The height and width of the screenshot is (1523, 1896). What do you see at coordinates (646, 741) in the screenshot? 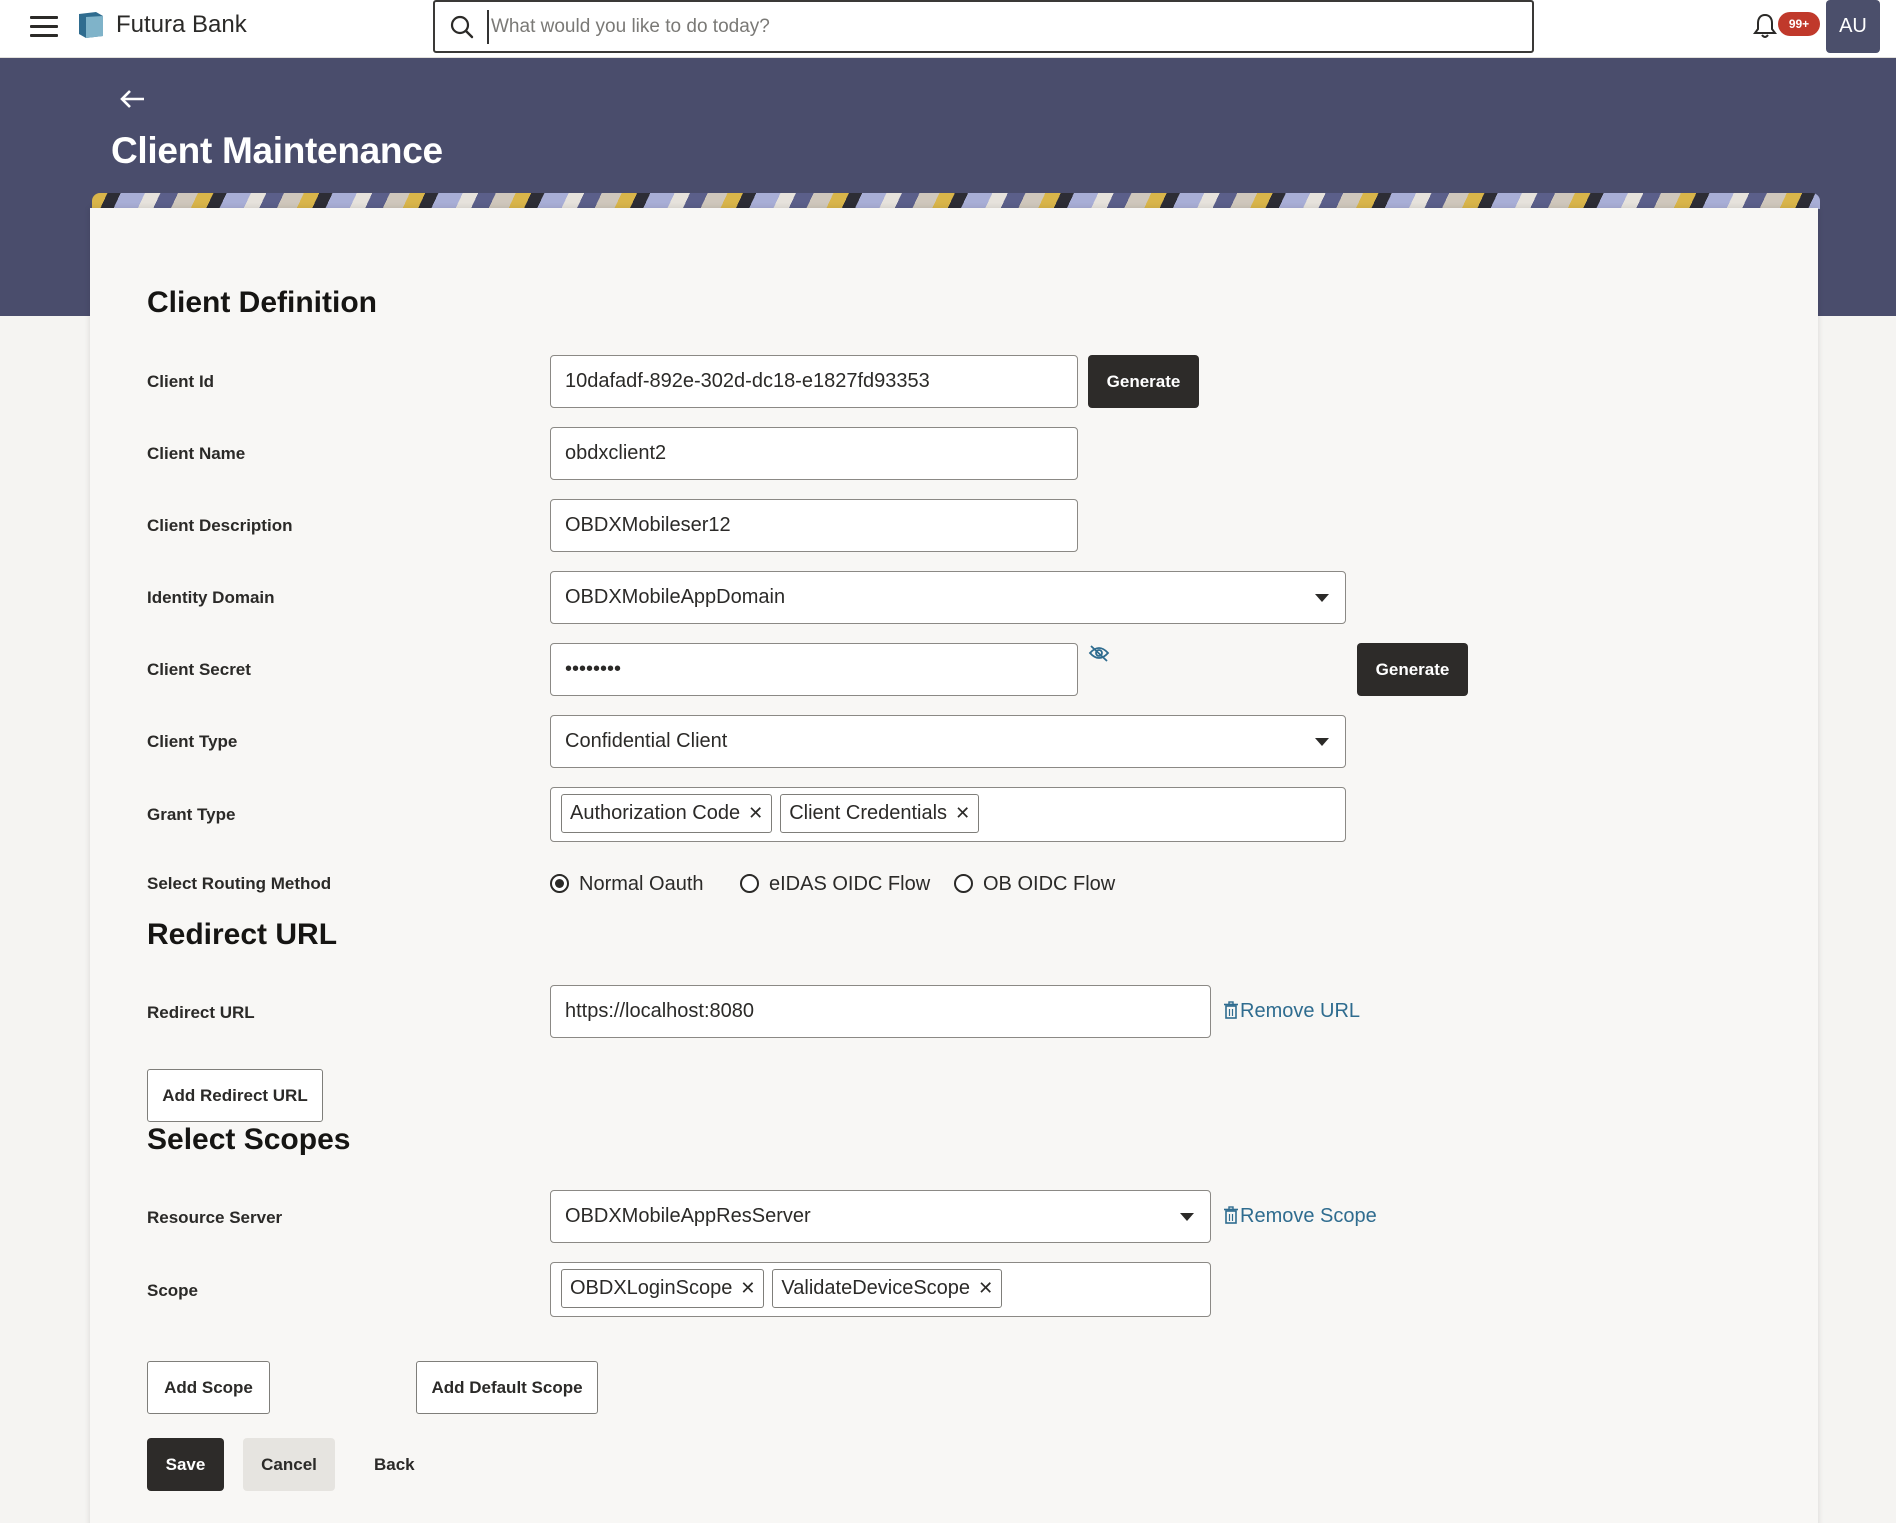
I see `client-type-value: Confidential Client` at bounding box center [646, 741].